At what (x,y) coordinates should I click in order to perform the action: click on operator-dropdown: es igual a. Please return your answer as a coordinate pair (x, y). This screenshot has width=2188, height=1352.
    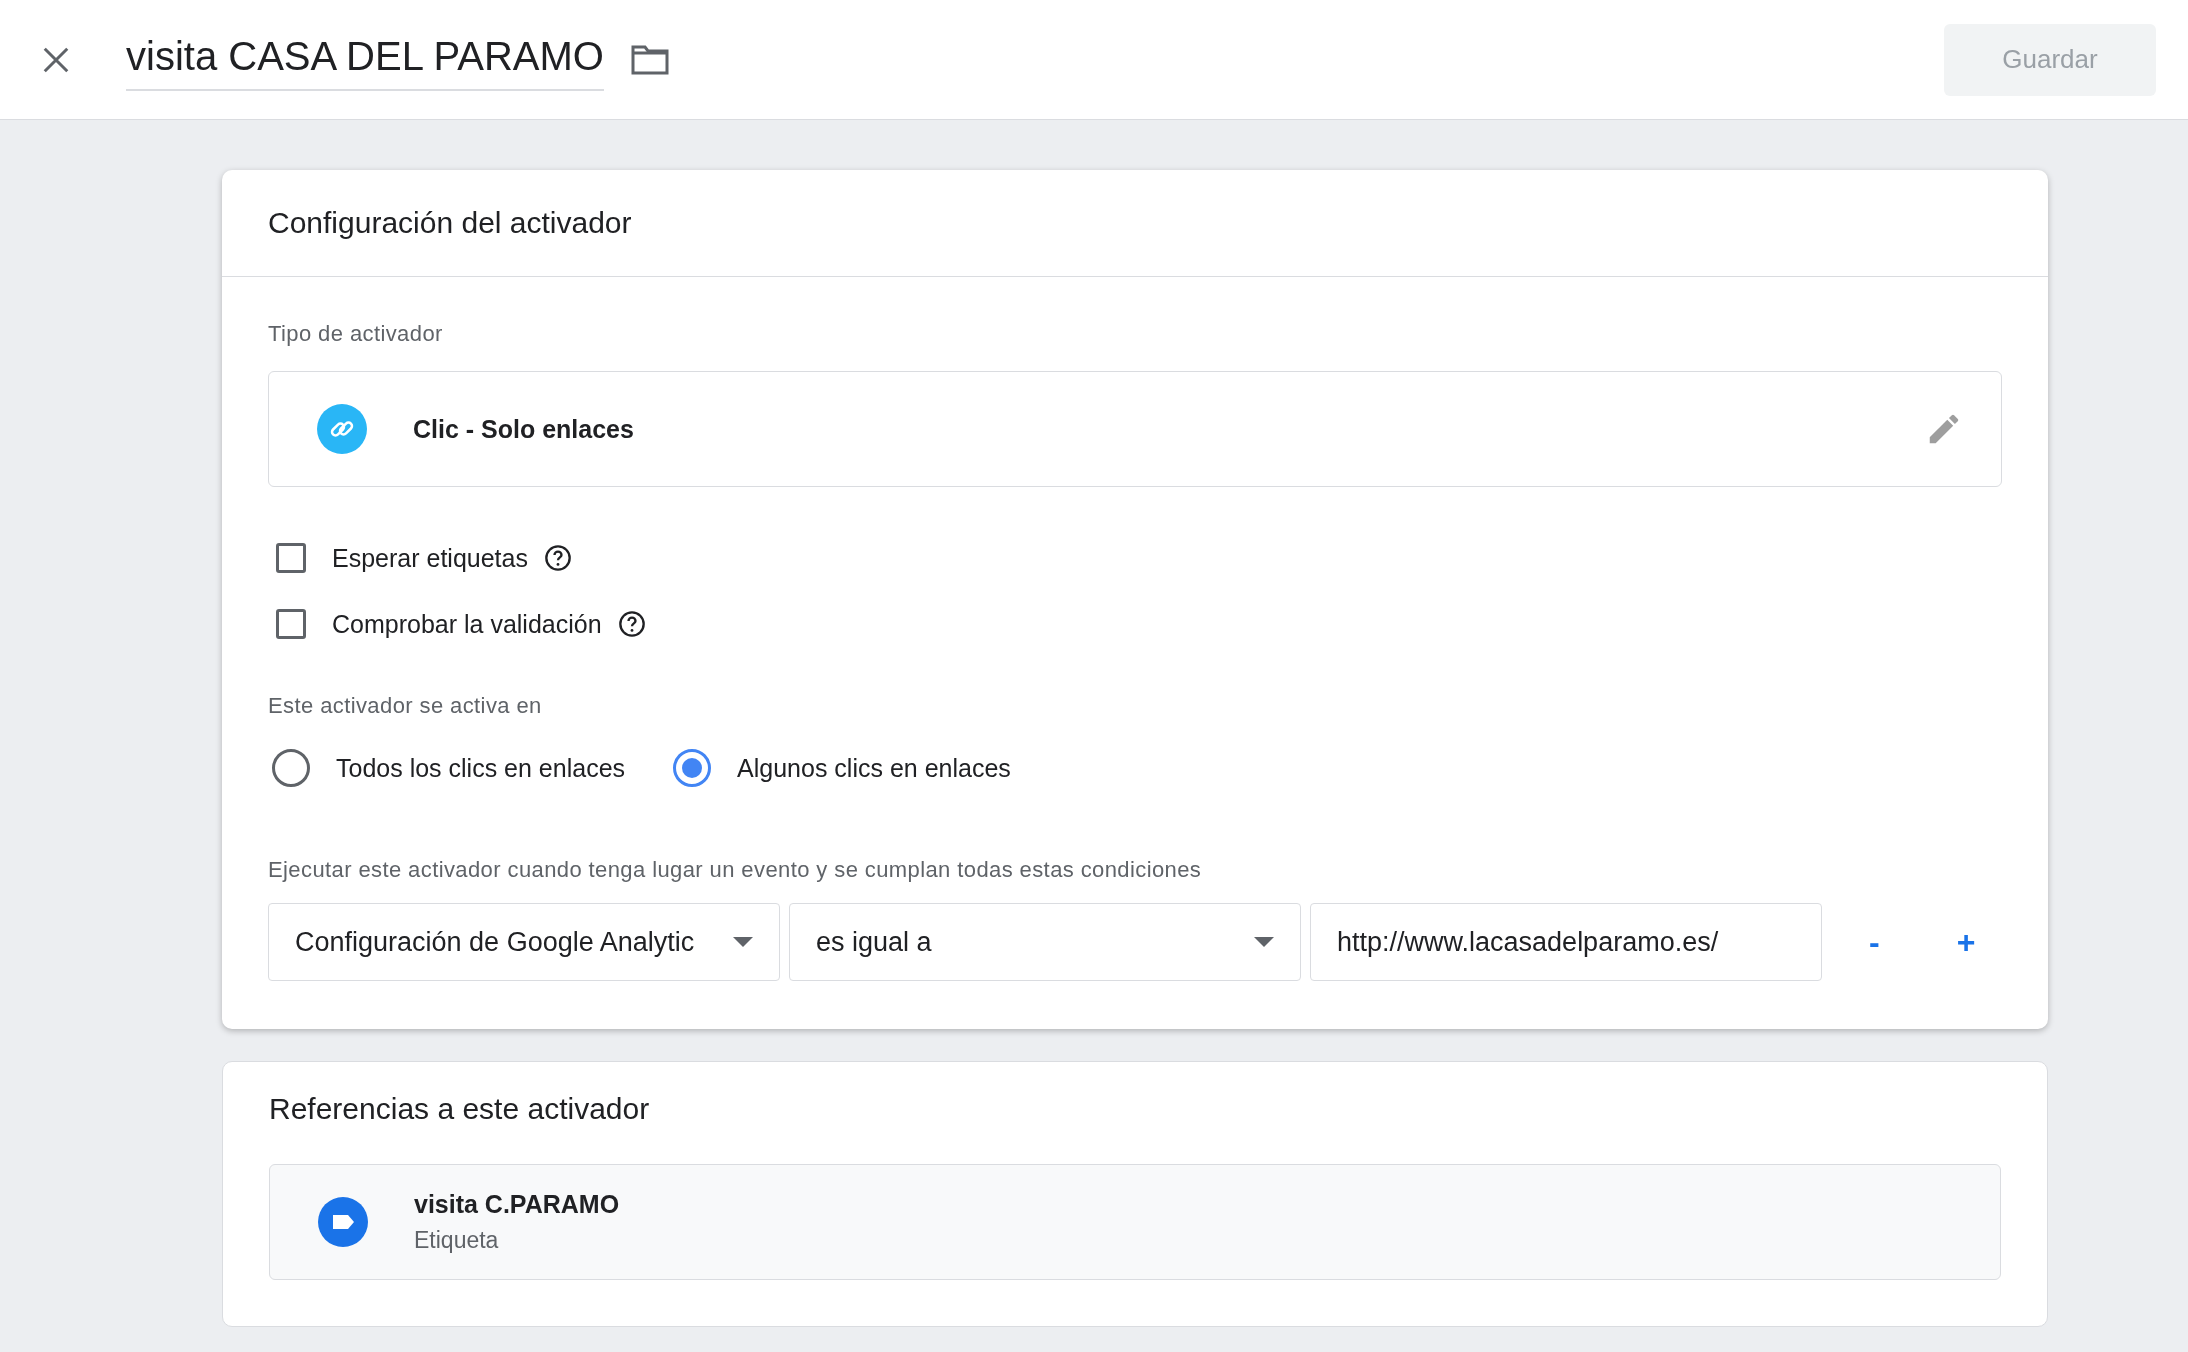
    Looking at the image, I should click on (1045, 942).